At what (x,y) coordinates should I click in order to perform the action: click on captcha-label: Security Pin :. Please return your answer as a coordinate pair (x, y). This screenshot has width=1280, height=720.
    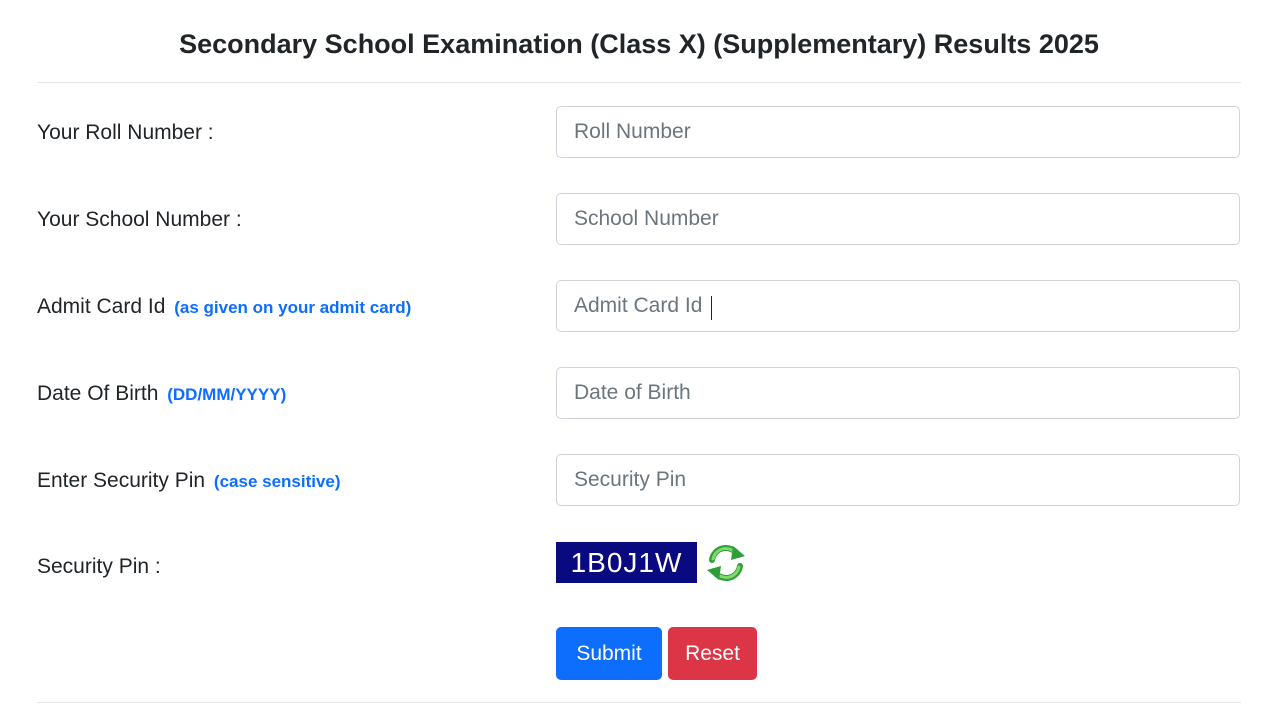
    Looking at the image, I should click on (99, 567).